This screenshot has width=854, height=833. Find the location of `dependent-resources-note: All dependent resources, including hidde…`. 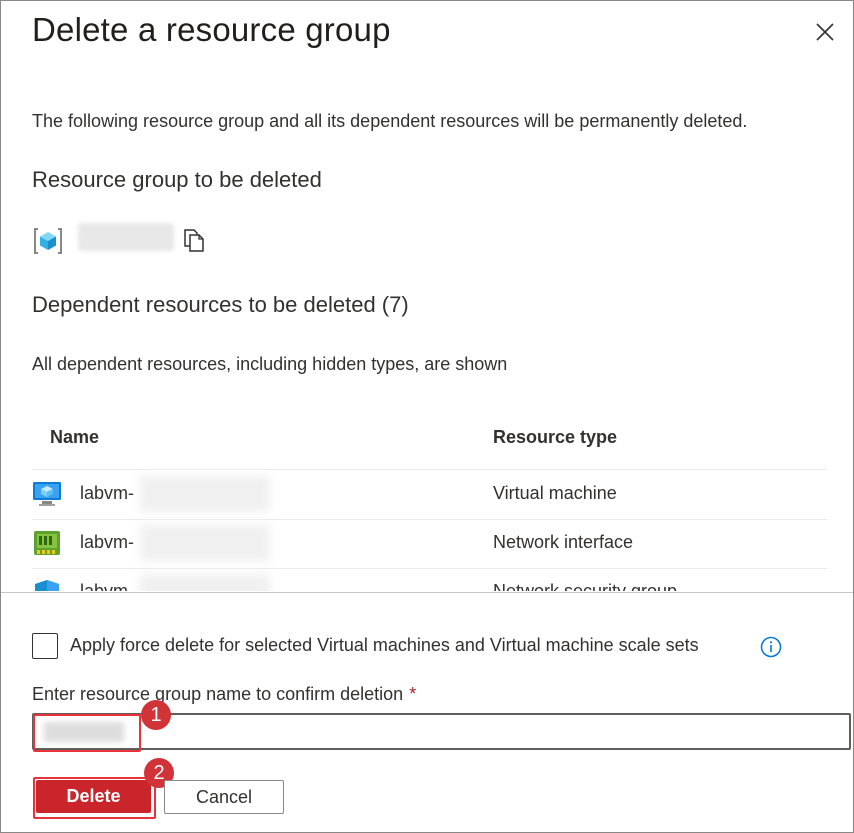

dependent-resources-note: All dependent resources, including hidde… is located at coordinates (270, 364).